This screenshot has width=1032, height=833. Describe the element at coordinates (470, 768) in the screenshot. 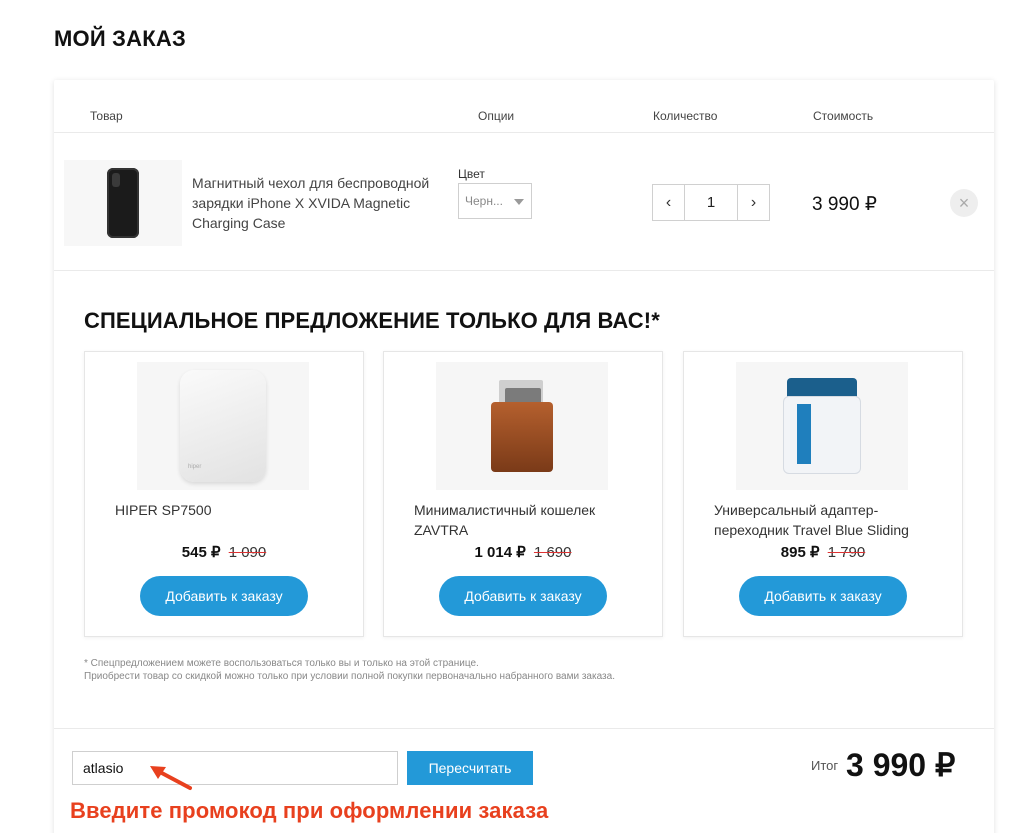

I see `recalculate-button: Пересчитать` at that location.